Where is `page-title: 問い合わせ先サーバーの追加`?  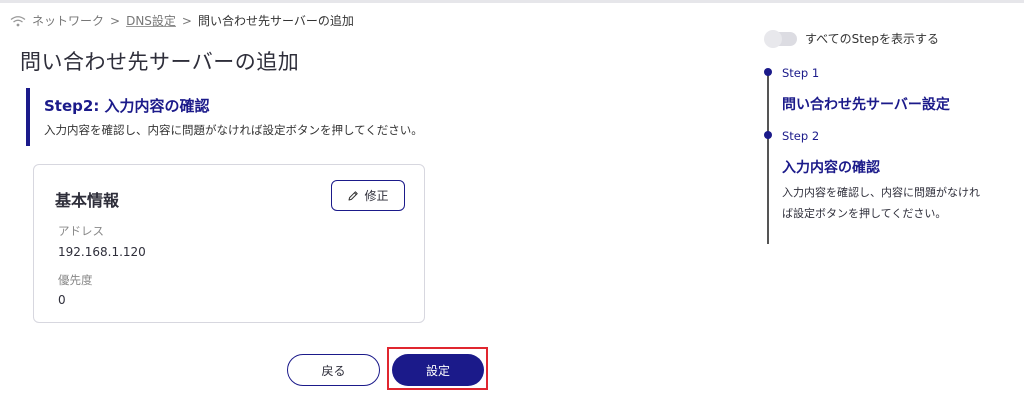
page-title: 問い合わせ先サーバーの追加 is located at coordinates (160, 62).